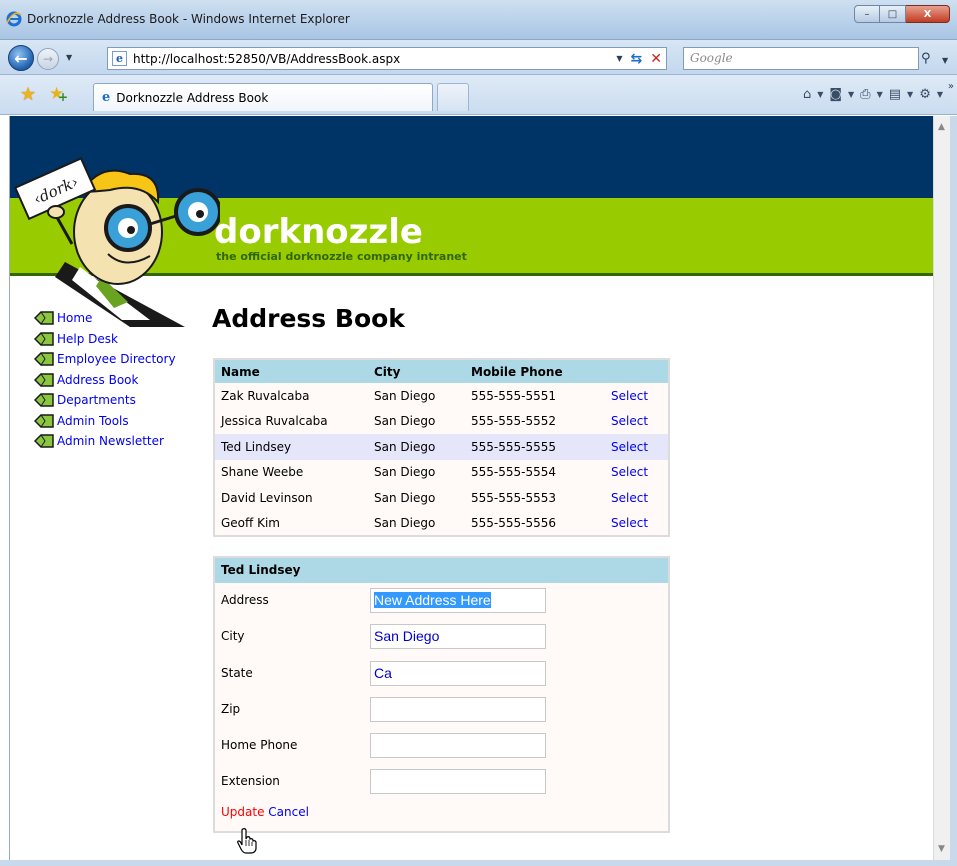  What do you see at coordinates (247, 841) in the screenshot?
I see `hand-cursor-icon` at bounding box center [247, 841].